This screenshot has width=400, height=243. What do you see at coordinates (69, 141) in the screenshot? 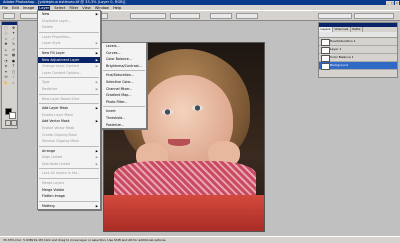
I see `menu-item: Release Clipping Mask` at bounding box center [69, 141].